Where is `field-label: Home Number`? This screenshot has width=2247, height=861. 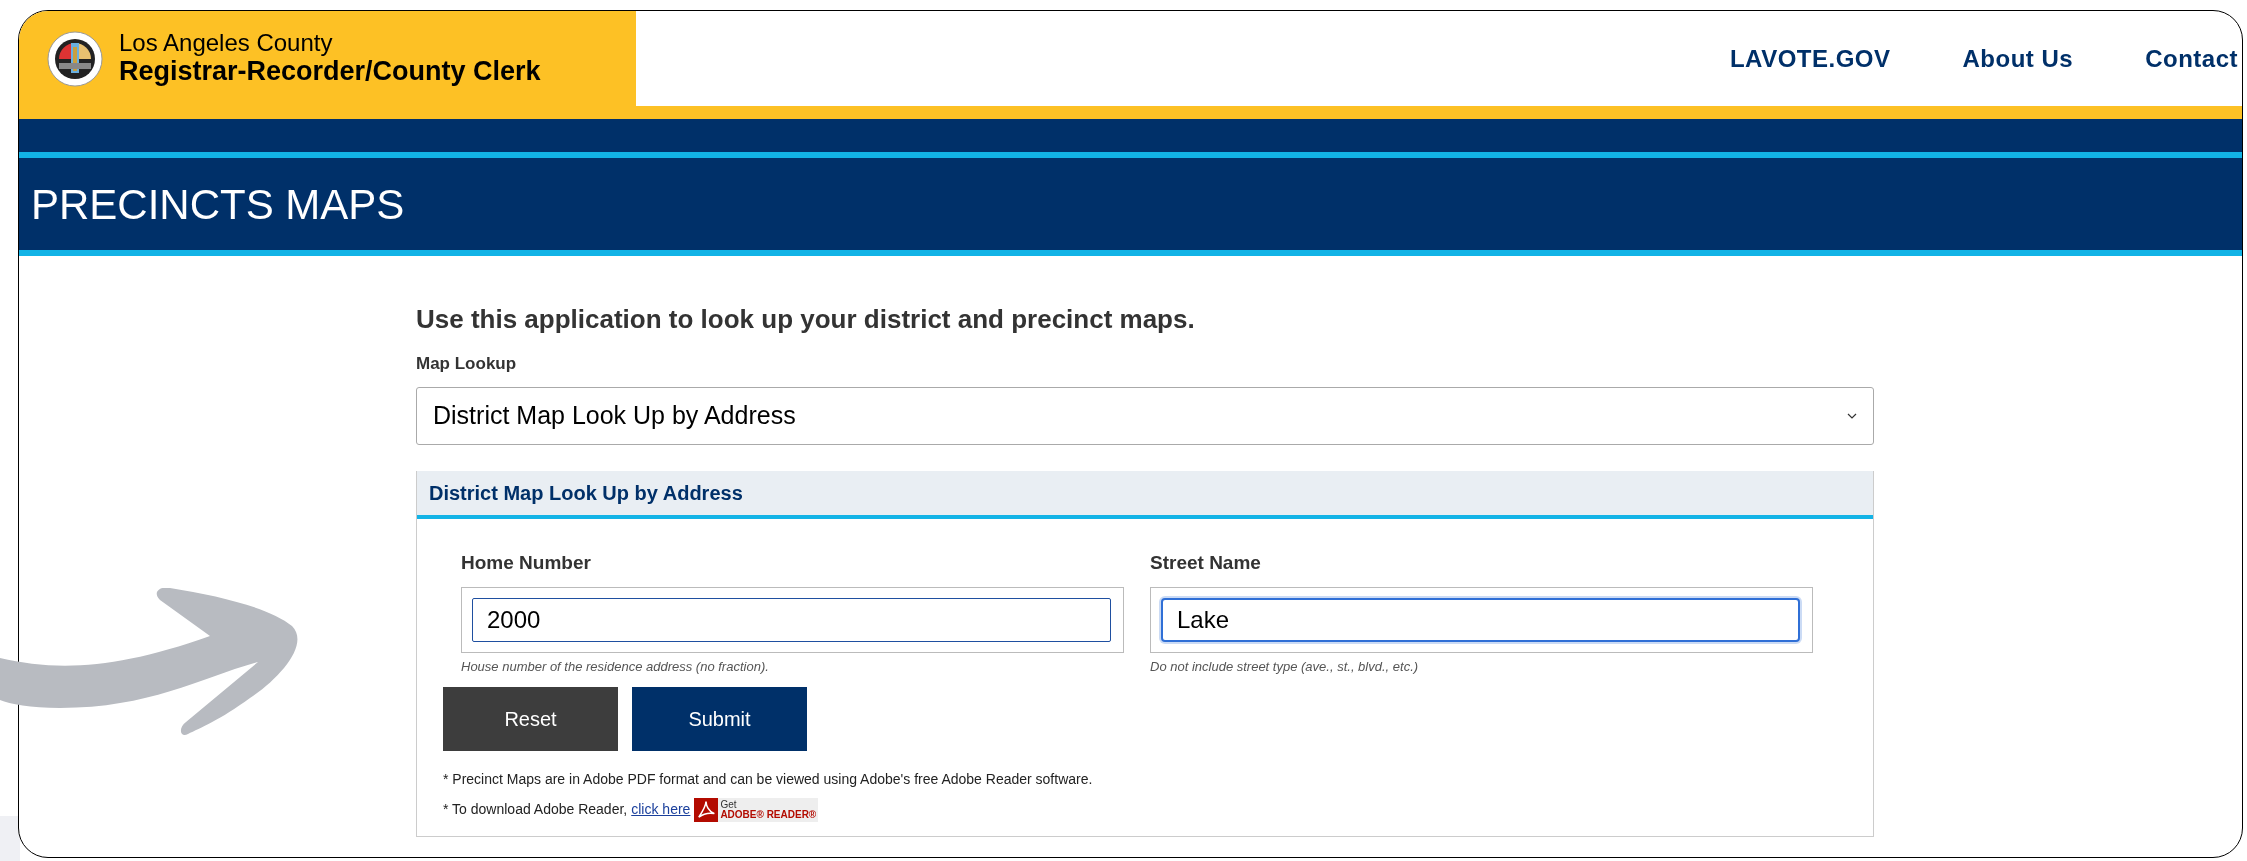 field-label: Home Number is located at coordinates (526, 562).